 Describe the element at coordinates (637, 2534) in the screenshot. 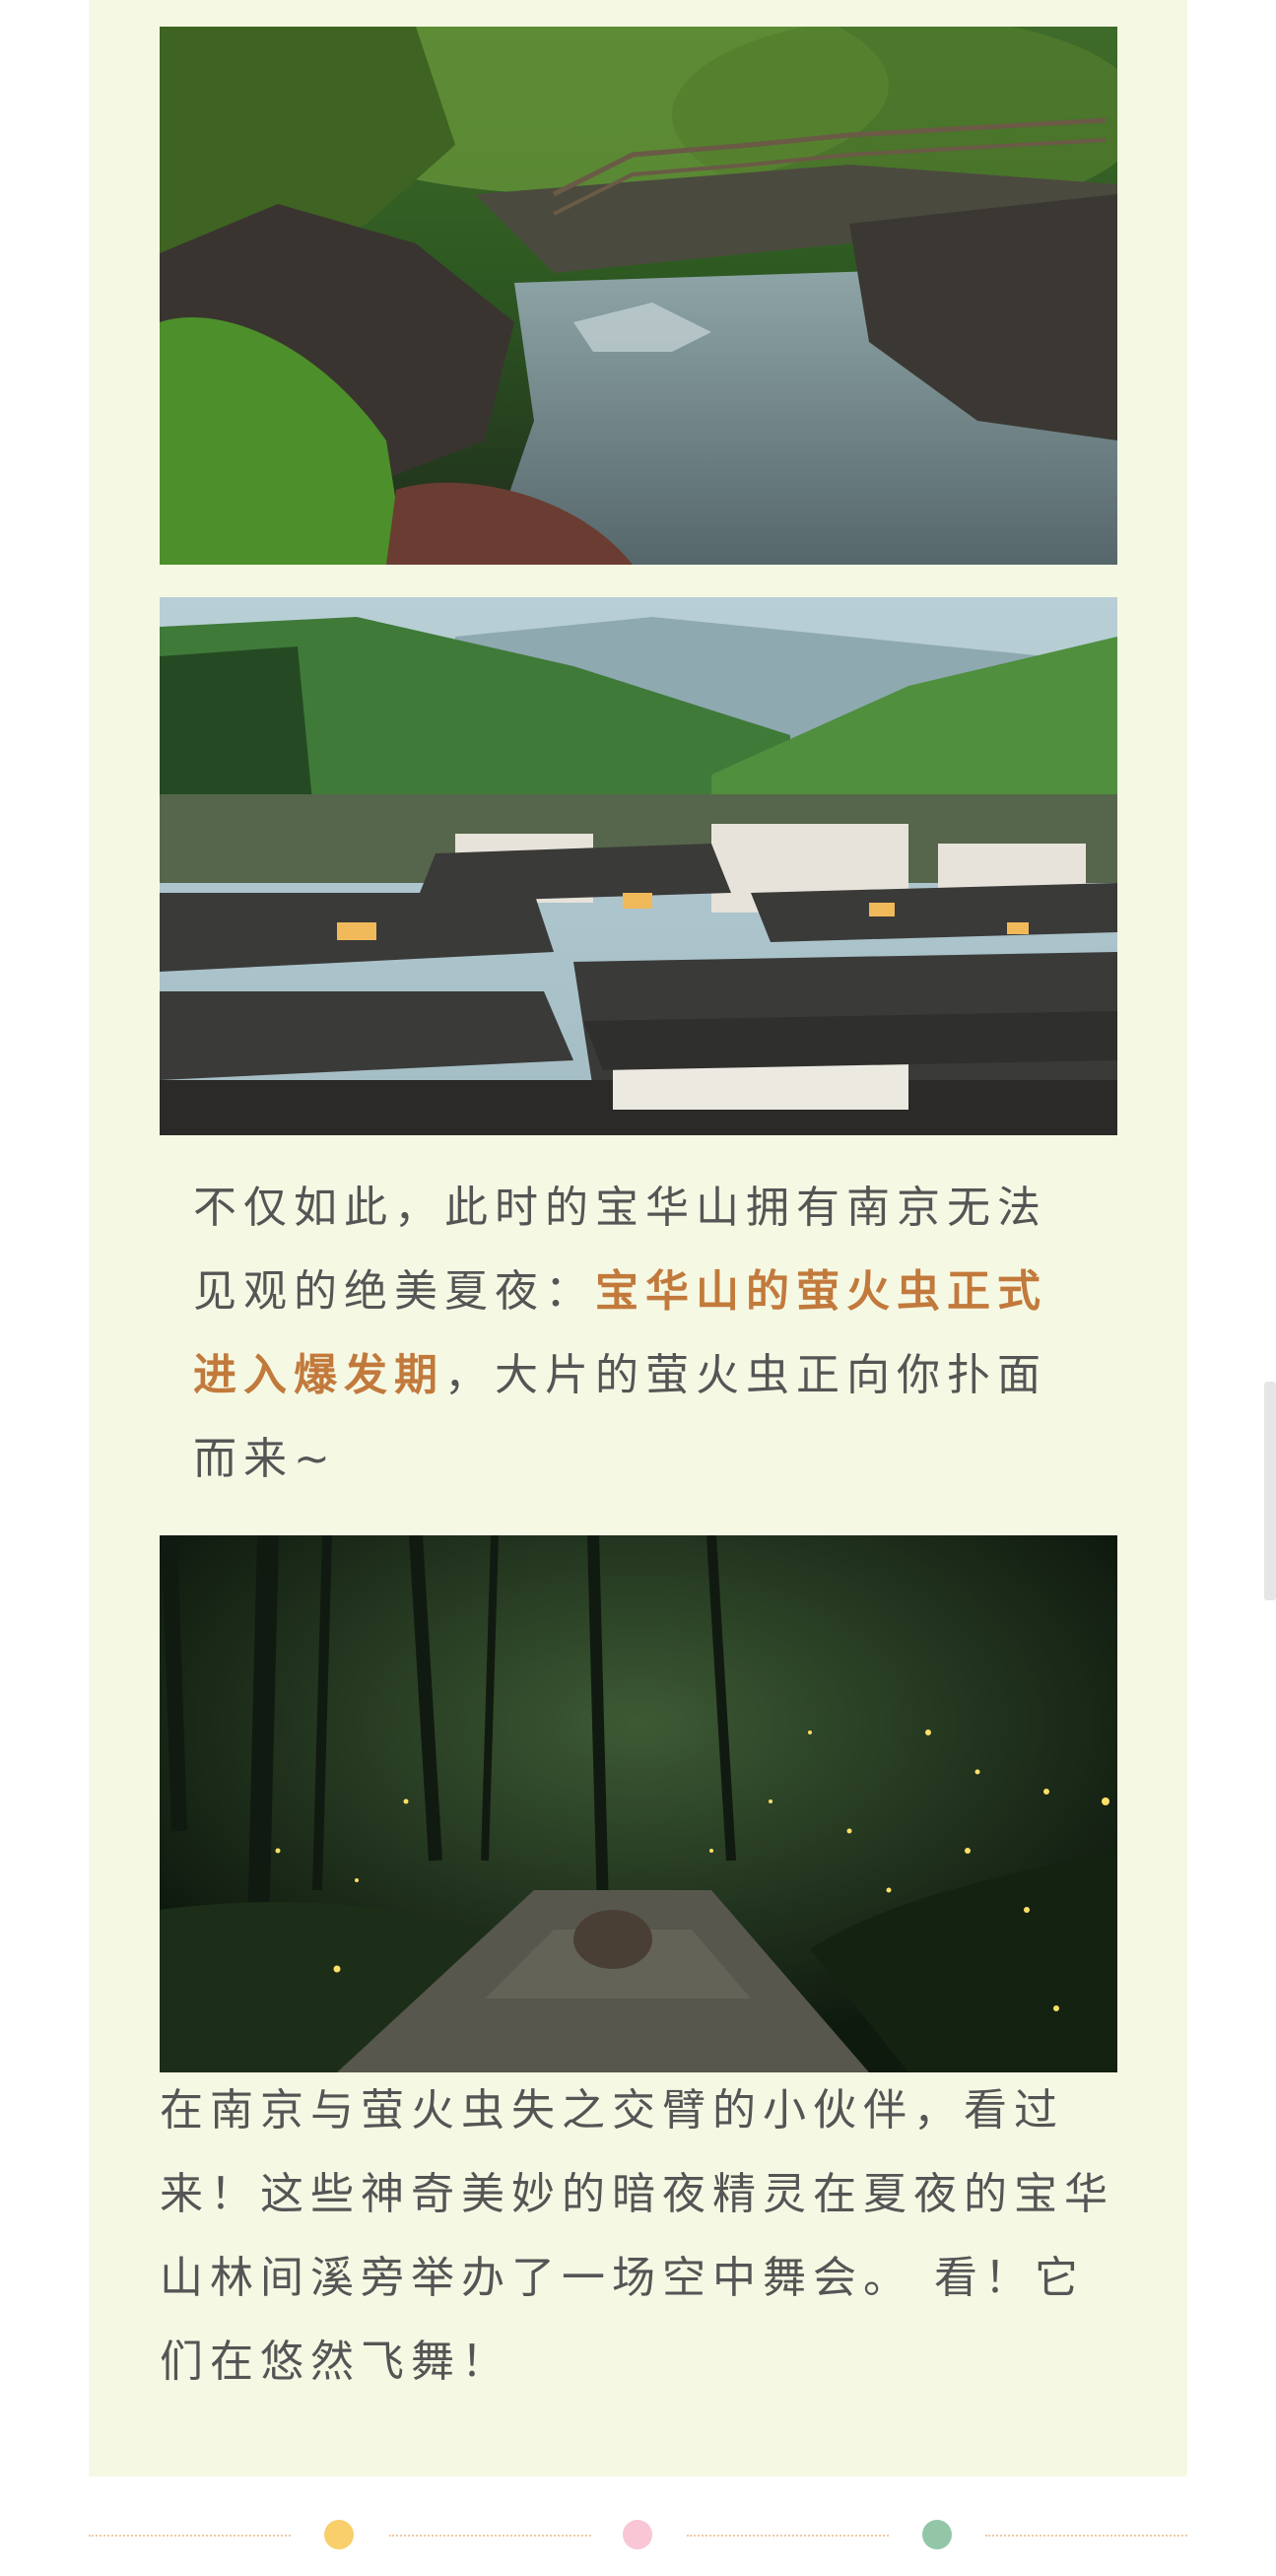

I see `divider-dot-pink` at that location.